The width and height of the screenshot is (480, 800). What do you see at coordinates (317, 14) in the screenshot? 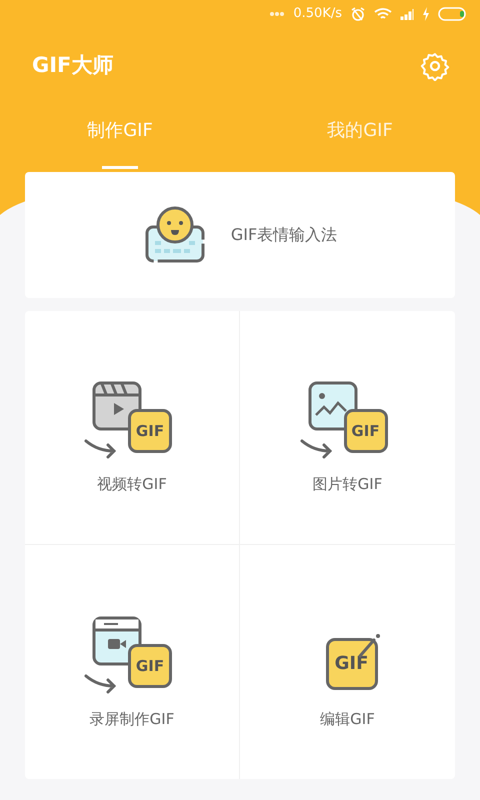
I see `network-speed: 0.50K/s` at bounding box center [317, 14].